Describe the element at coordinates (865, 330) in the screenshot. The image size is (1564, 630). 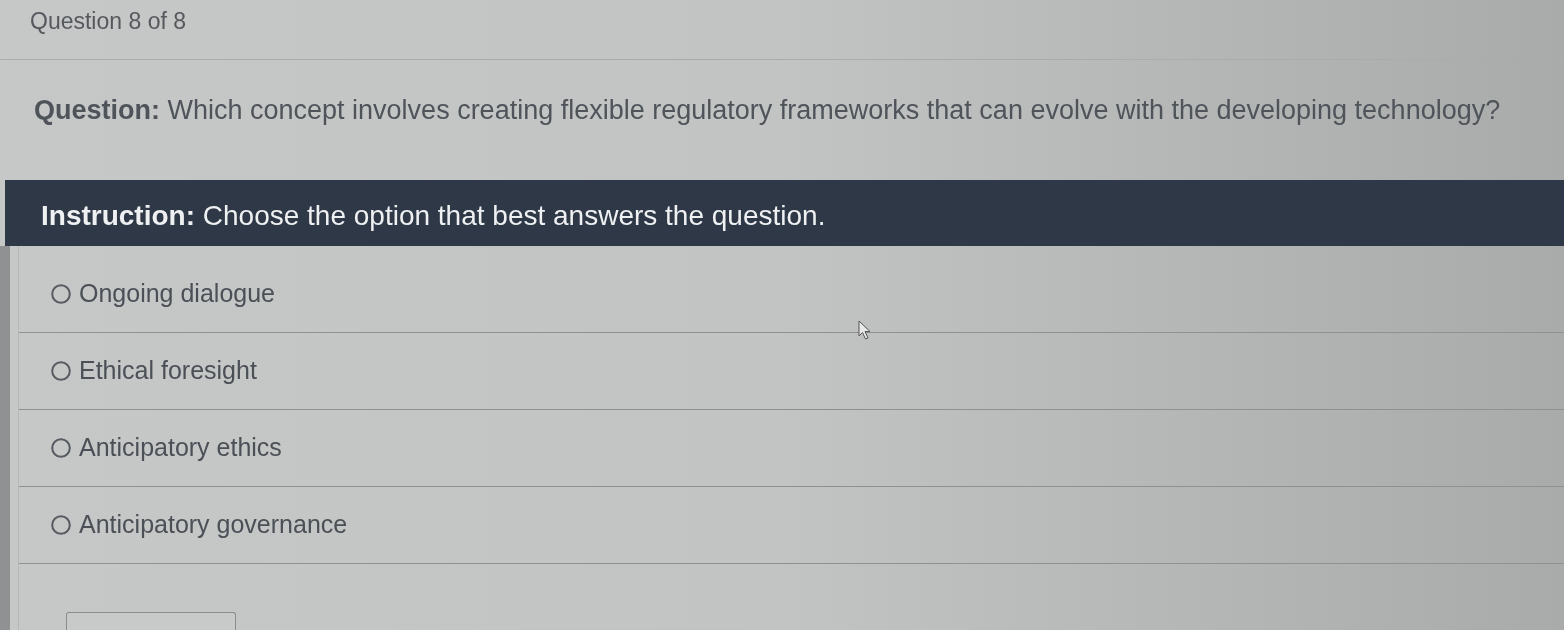
I see `mouse-pointer-icon` at that location.